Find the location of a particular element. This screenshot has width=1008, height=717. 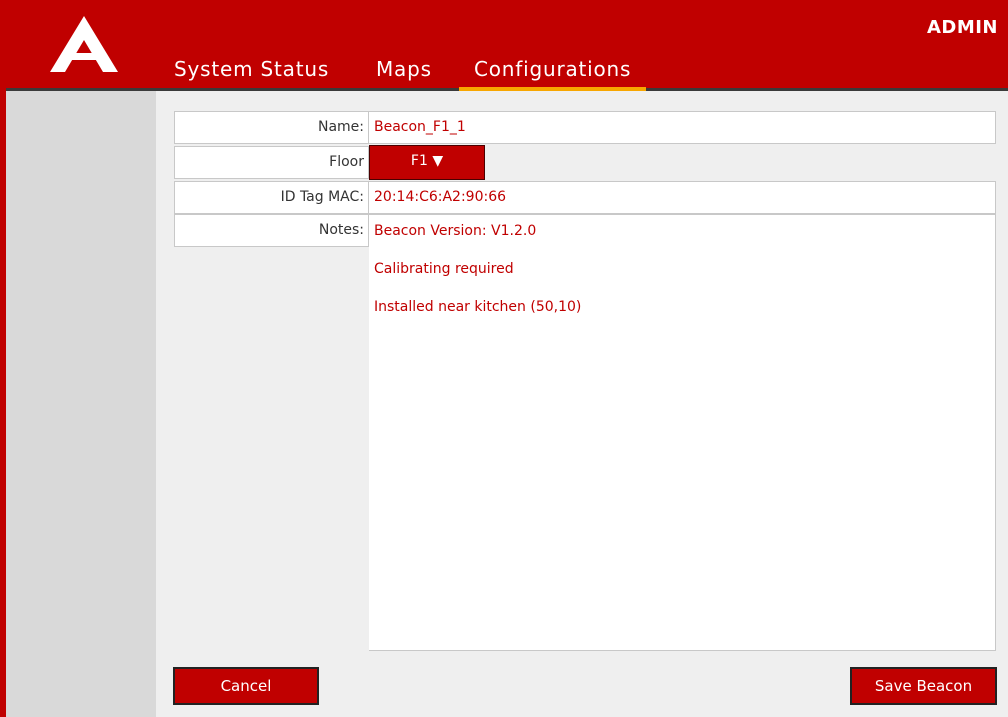

notes-line: Calibrating required is located at coordinates (444, 269).